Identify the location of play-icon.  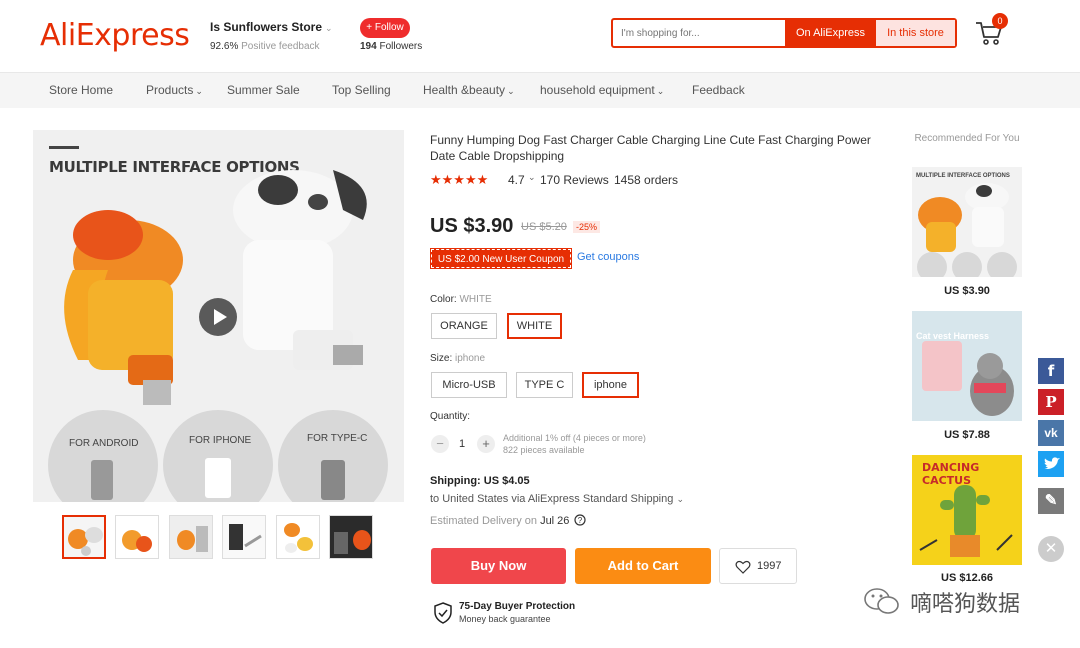
(220, 317).